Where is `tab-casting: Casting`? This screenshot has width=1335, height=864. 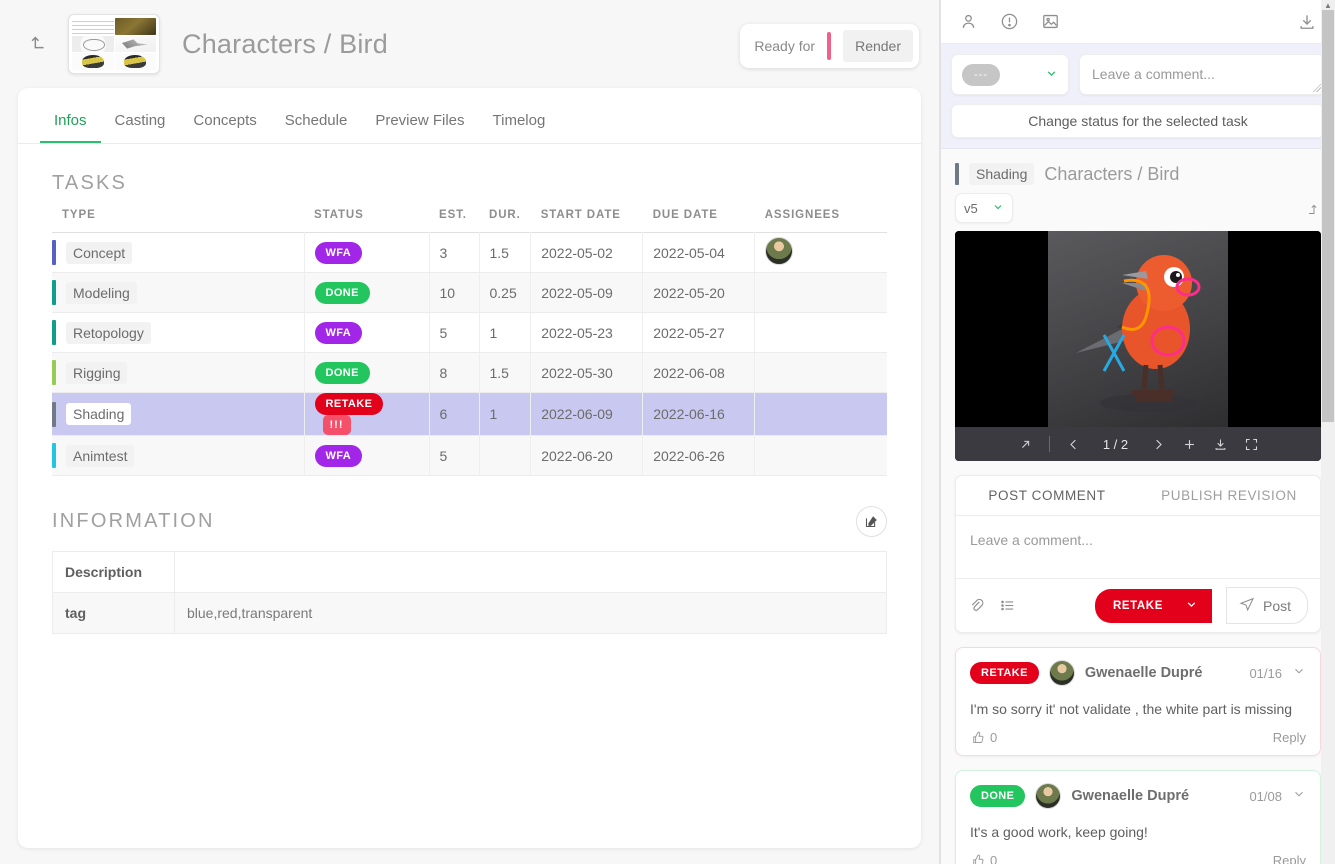
tab-casting: Casting is located at coordinates (140, 124).